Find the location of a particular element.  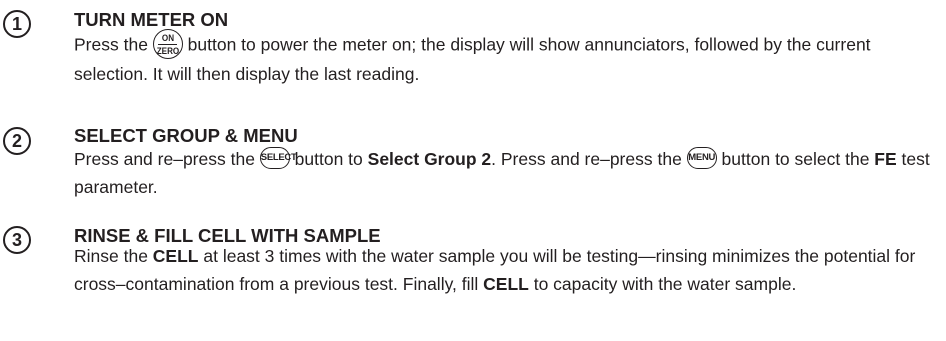

step-number-badge: 3 is located at coordinates (17, 240).